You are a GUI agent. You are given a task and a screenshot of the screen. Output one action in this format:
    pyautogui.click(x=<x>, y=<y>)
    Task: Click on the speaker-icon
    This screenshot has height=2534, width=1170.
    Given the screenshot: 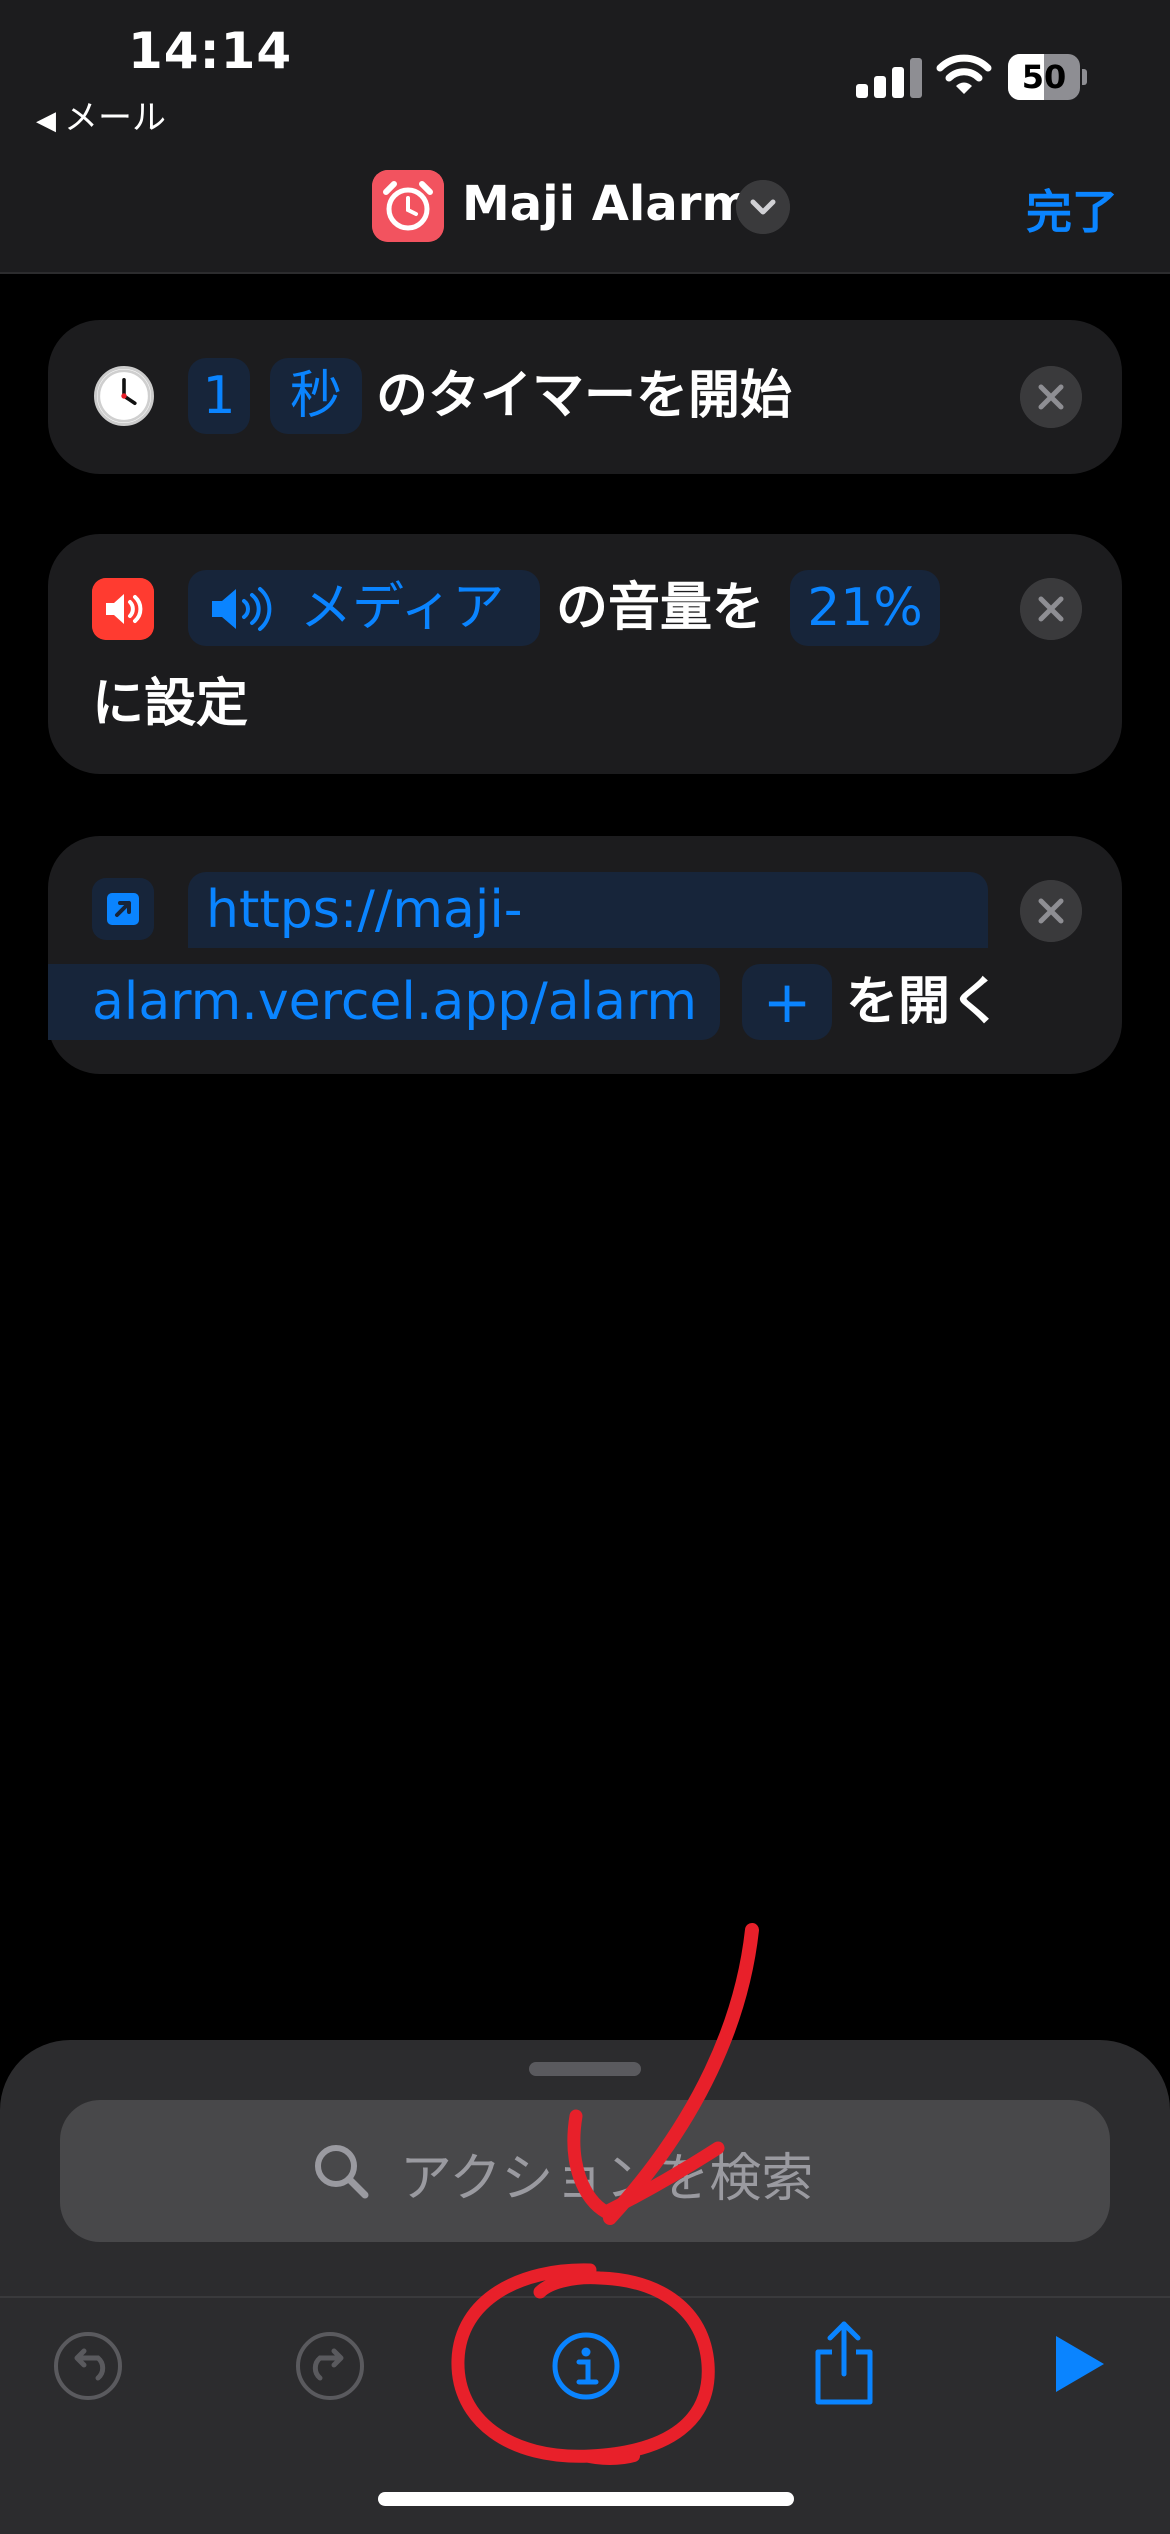 What is the action you would take?
    pyautogui.click(x=123, y=609)
    